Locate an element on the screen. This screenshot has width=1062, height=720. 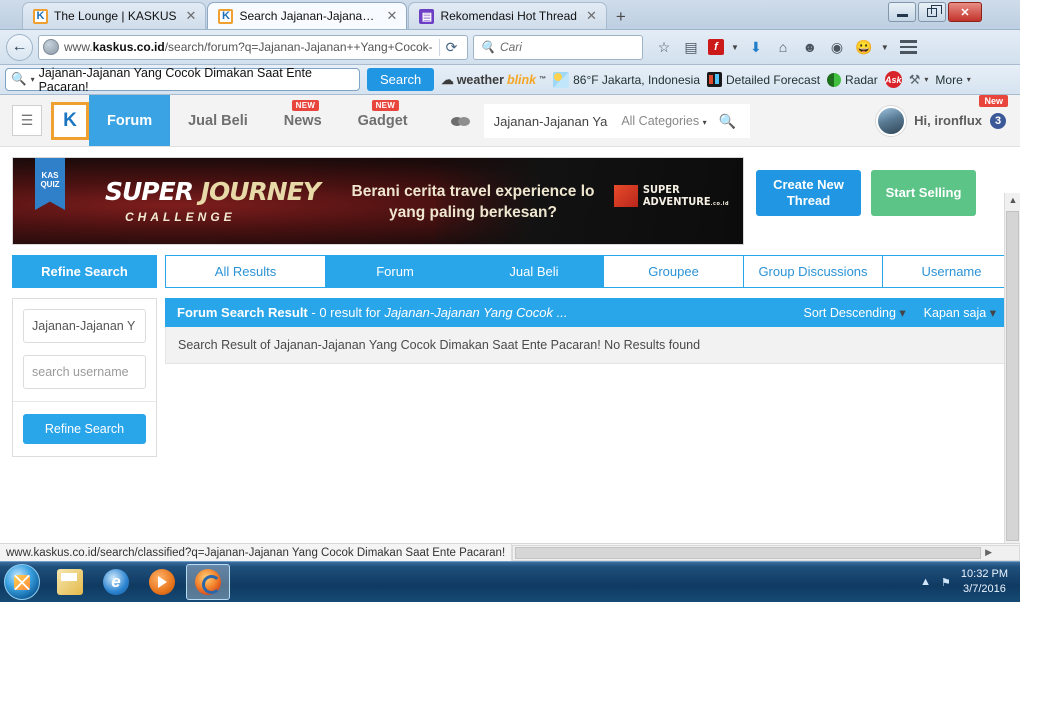
kasquiz-line2: QUIZ is located at coordinates (50, 185).